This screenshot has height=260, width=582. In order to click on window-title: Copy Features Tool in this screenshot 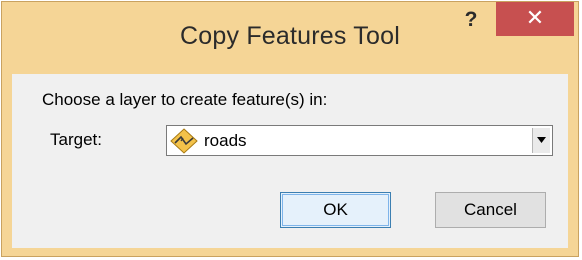, I will do `click(290, 36)`.